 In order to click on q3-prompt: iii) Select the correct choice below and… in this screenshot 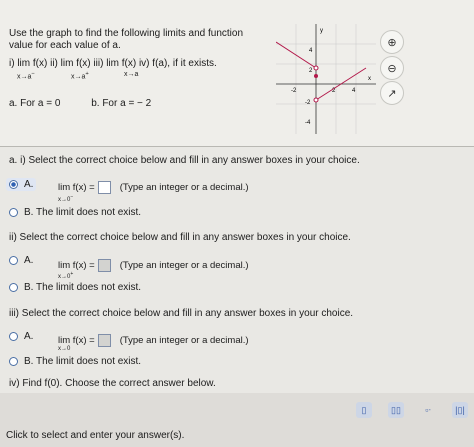, I will do `click(181, 313)`.